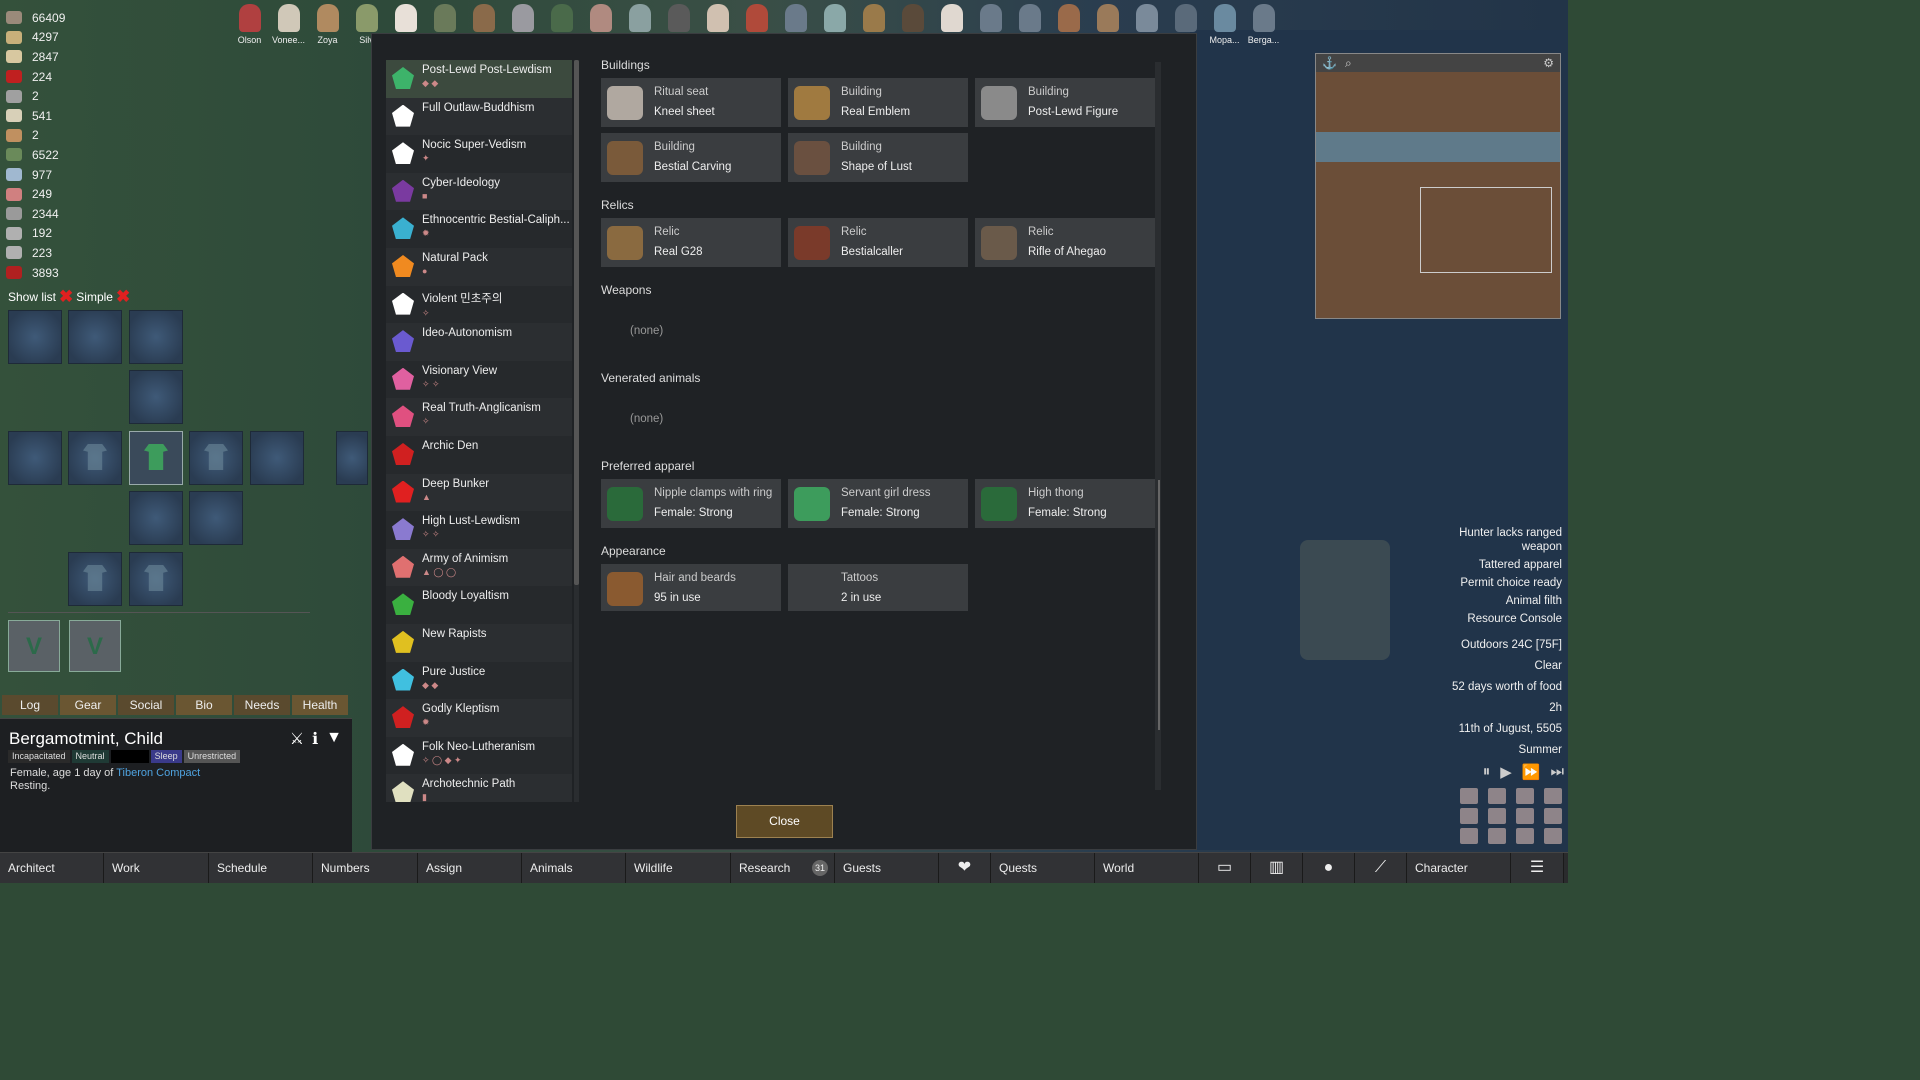 The height and width of the screenshot is (1080, 1920). I want to click on ideoligion-item: Nocic Super-Vedism ✦, so click(479, 154).